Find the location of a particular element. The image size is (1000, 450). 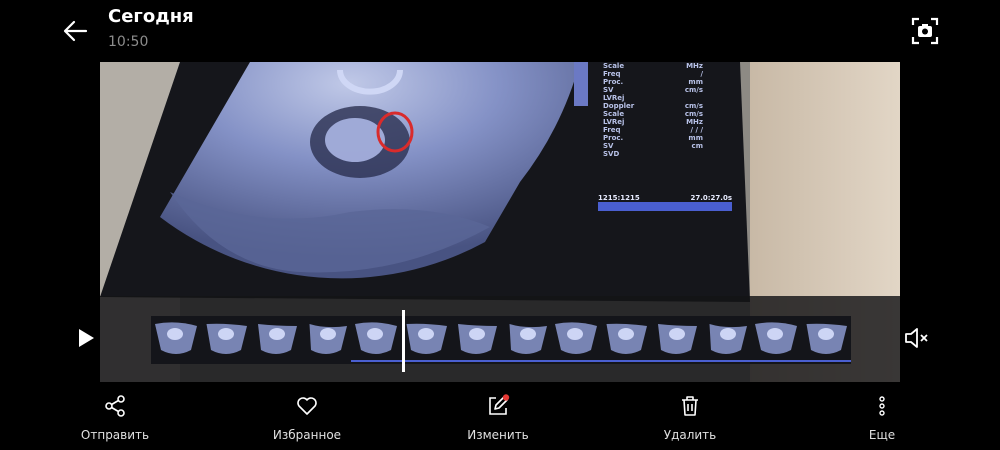

scan-param-row: Freq / is located at coordinates (653, 74).